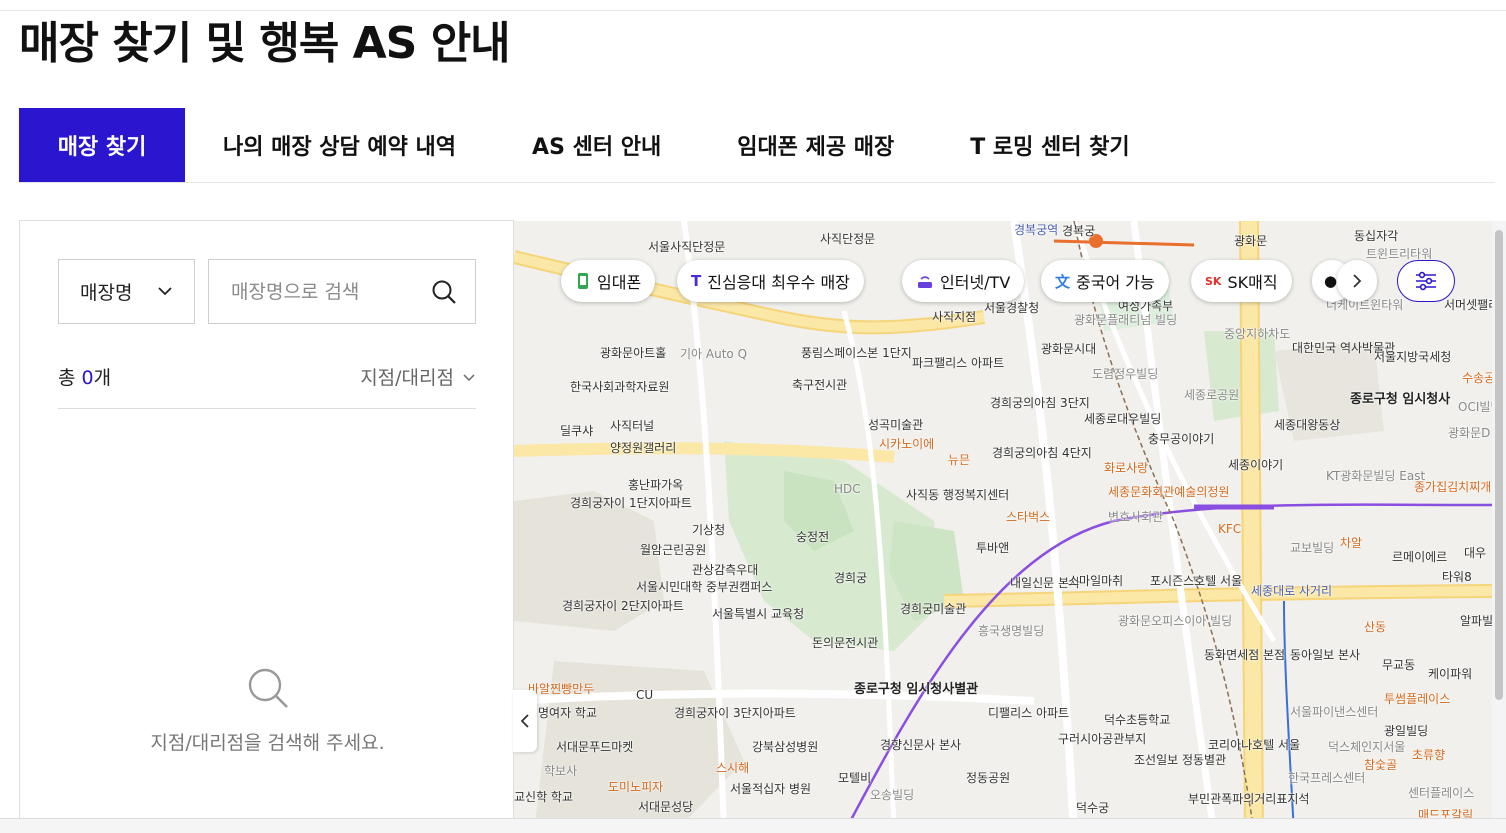 The height and width of the screenshot is (833, 1506). Describe the element at coordinates (673, 550) in the screenshot. I see `map-label: 월암근린공원` at that location.